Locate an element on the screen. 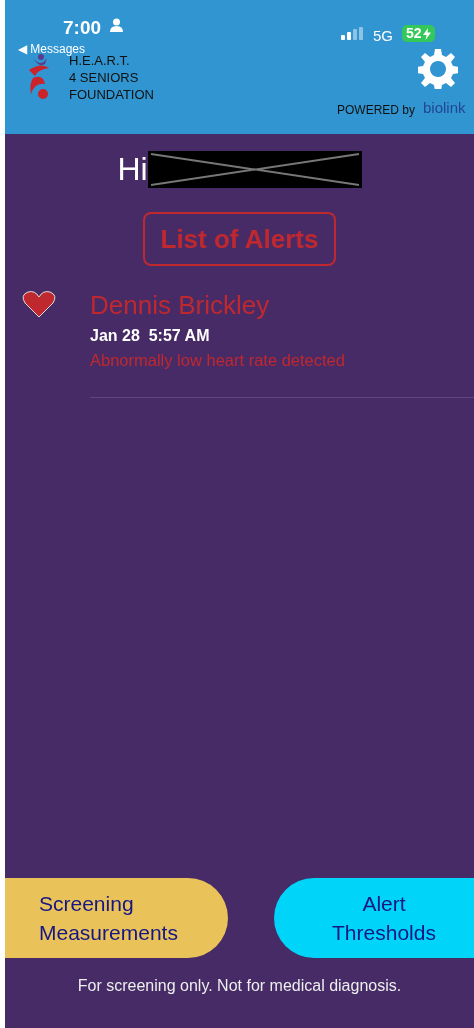 Image resolution: width=474 pixels, height=1028 pixels. heart-icon is located at coordinates (39, 304).